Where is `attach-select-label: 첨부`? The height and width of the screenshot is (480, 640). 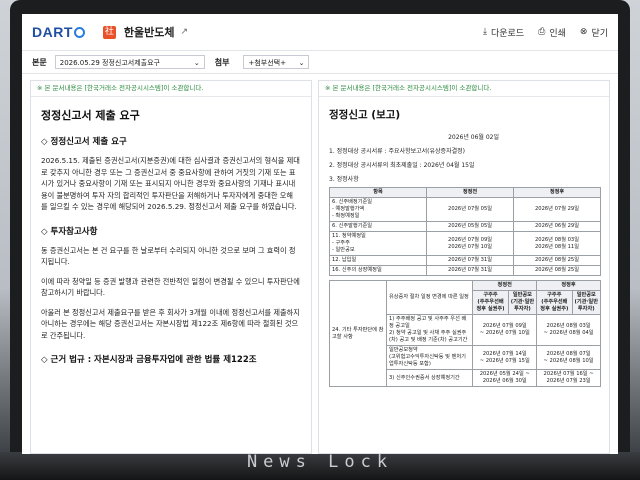
attach-select-label: 첨부 is located at coordinates (222, 62).